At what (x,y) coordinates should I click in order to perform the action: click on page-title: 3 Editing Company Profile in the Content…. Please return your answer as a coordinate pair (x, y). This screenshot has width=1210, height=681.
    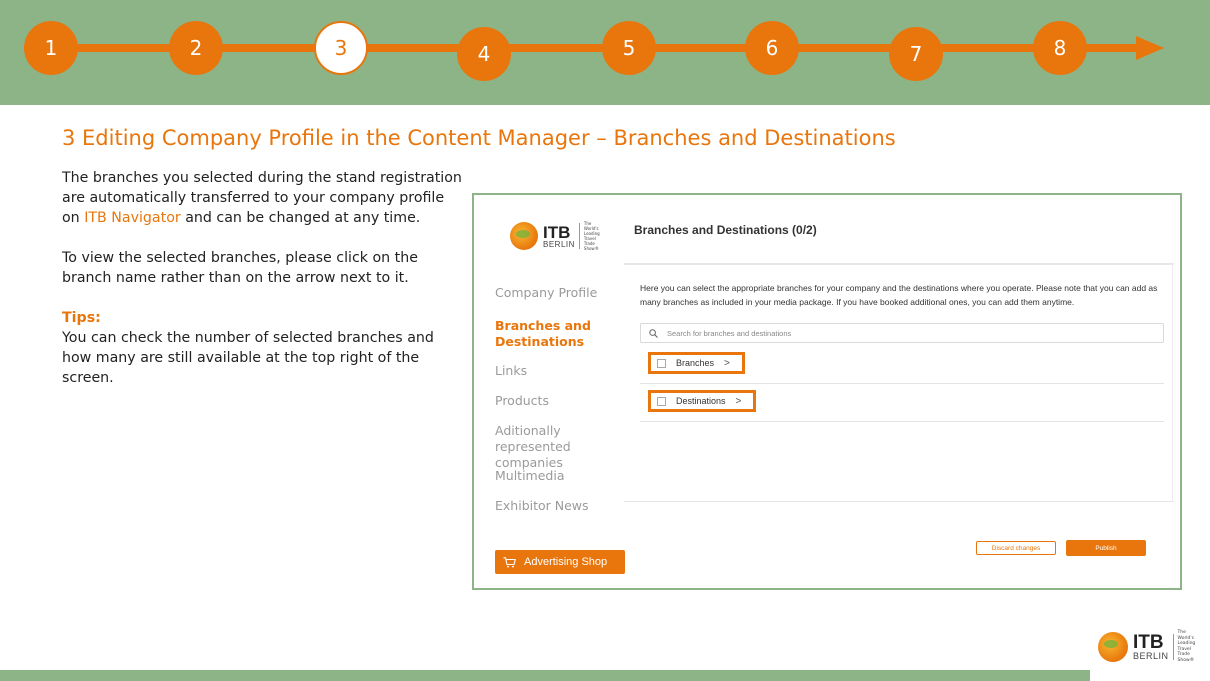
    Looking at the image, I should click on (479, 138).